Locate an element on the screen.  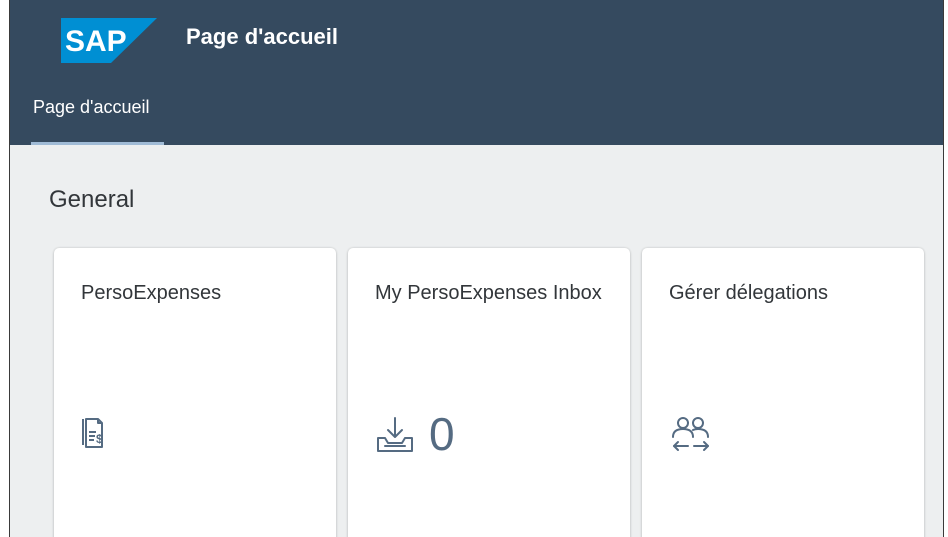
delegation-users-icon is located at coordinates (690, 434).